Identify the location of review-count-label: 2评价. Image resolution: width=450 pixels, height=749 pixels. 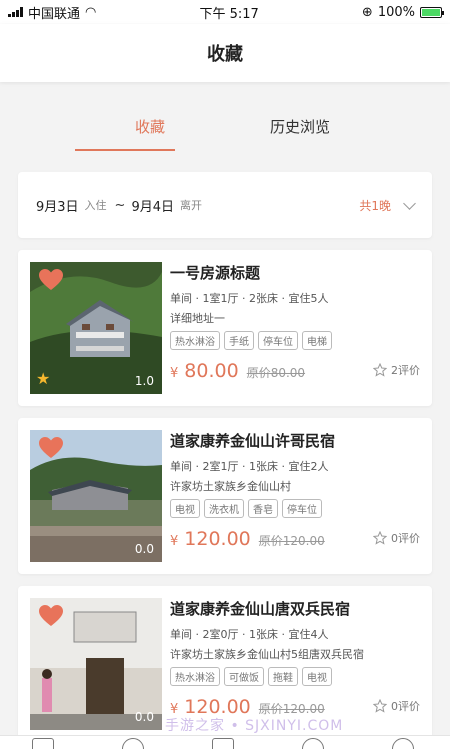
(405, 370).